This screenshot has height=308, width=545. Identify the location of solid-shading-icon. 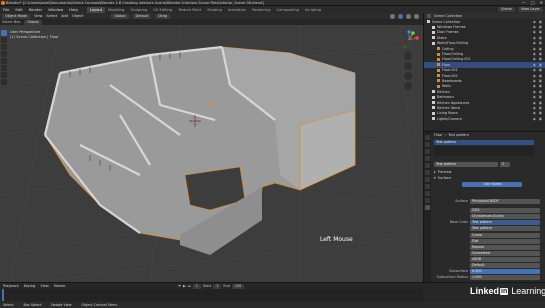
(400, 16).